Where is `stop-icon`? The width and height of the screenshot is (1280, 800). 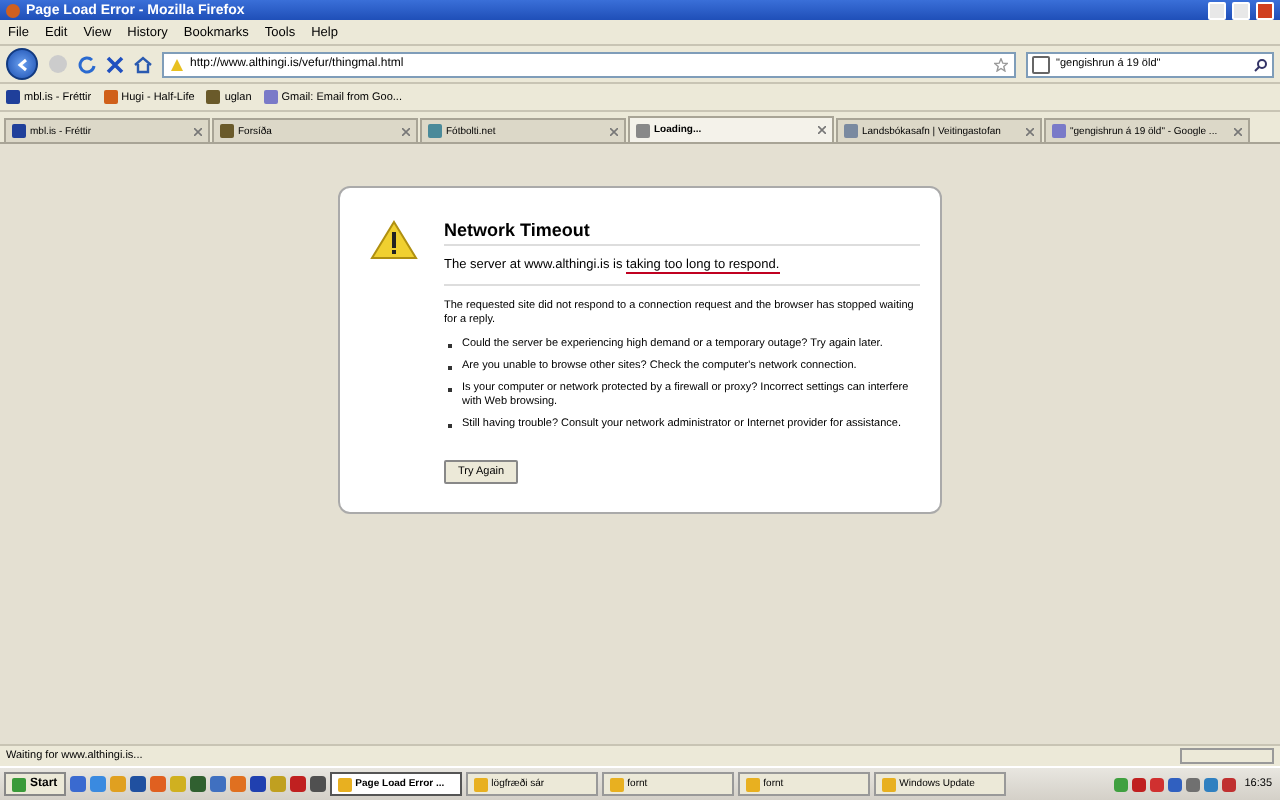 stop-icon is located at coordinates (115, 64).